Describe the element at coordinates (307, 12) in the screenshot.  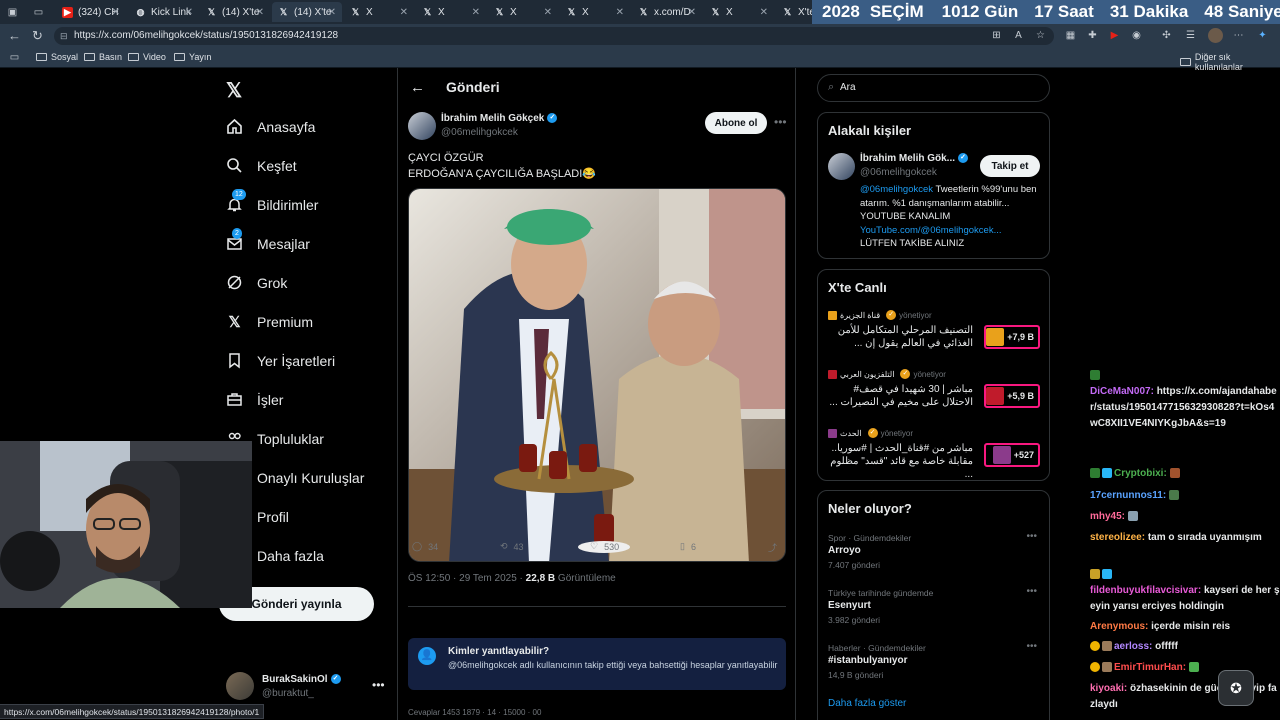
I see `tab-4-active: 𝕏 (14) X'te ✕` at that location.